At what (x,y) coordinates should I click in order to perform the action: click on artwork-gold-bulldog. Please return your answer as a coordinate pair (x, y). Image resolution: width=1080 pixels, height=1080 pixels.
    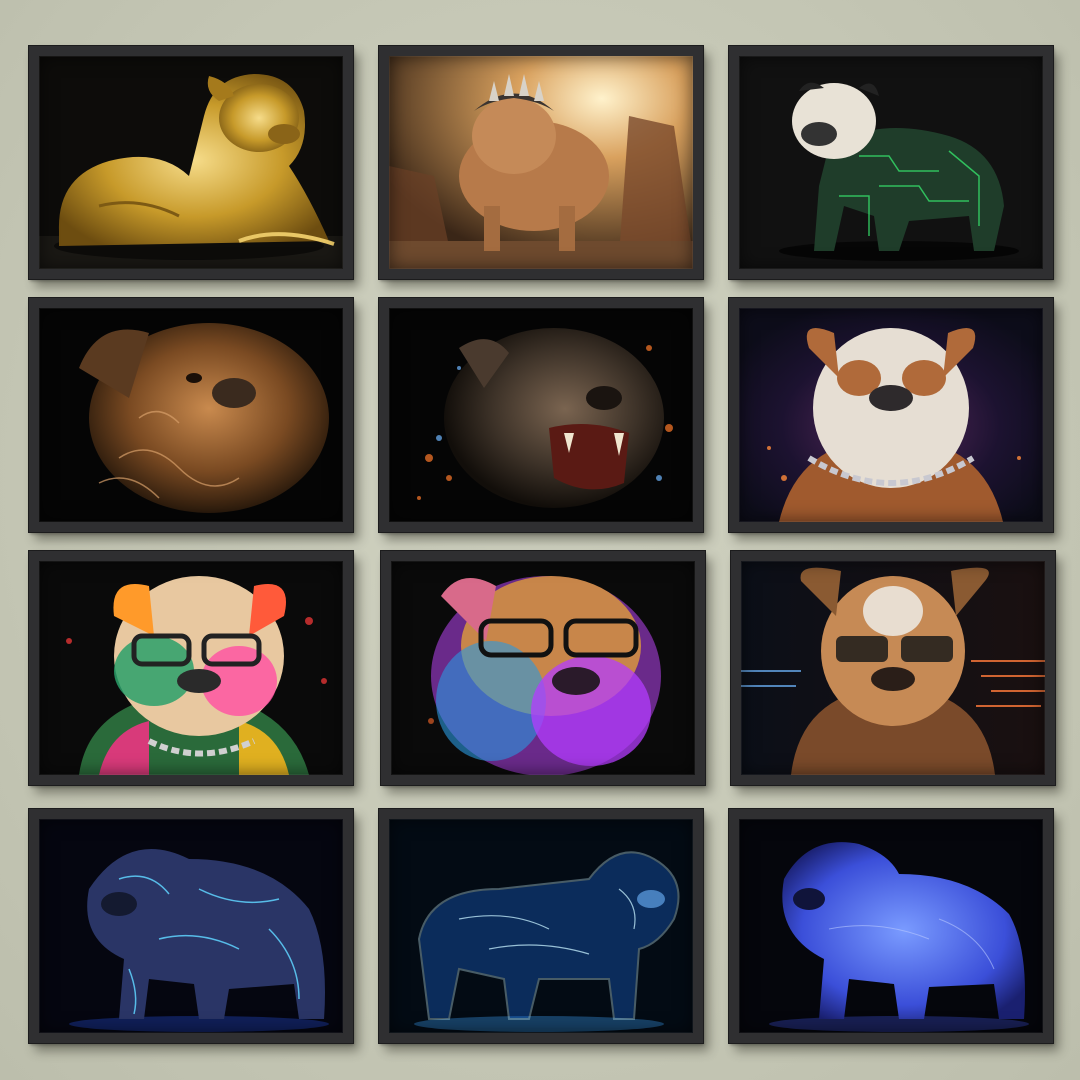
    Looking at the image, I should click on (191, 162).